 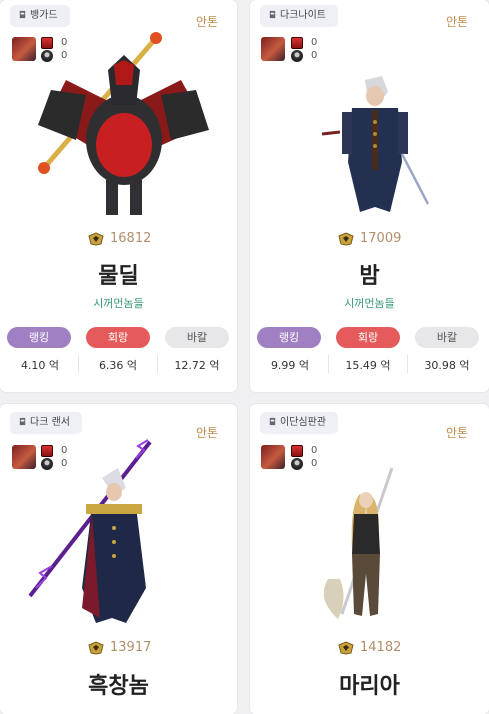 I want to click on character-name: 밤, so click(x=369, y=276).